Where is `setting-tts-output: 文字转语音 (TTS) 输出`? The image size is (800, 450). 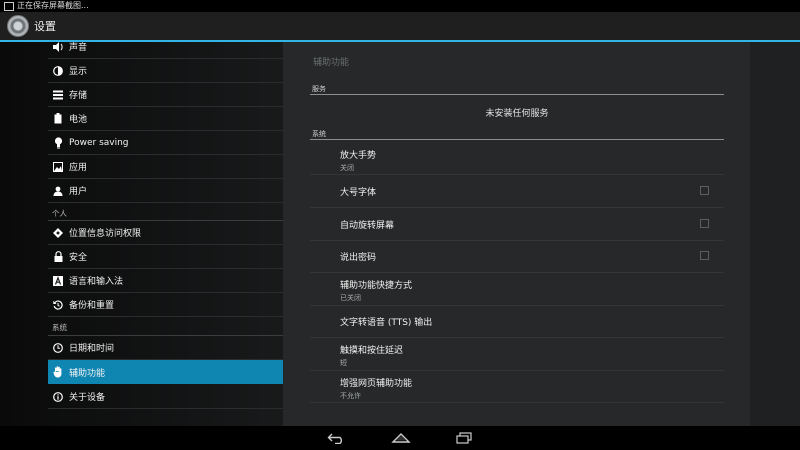 setting-tts-output: 文字转语音 (TTS) 输出 is located at coordinates (386, 321).